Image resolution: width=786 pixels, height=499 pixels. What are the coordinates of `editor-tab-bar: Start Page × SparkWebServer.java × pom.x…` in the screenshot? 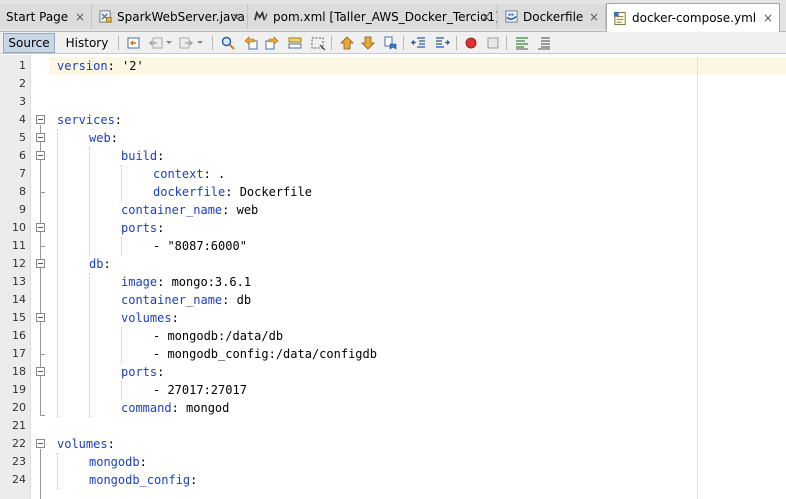 It's located at (393, 16).